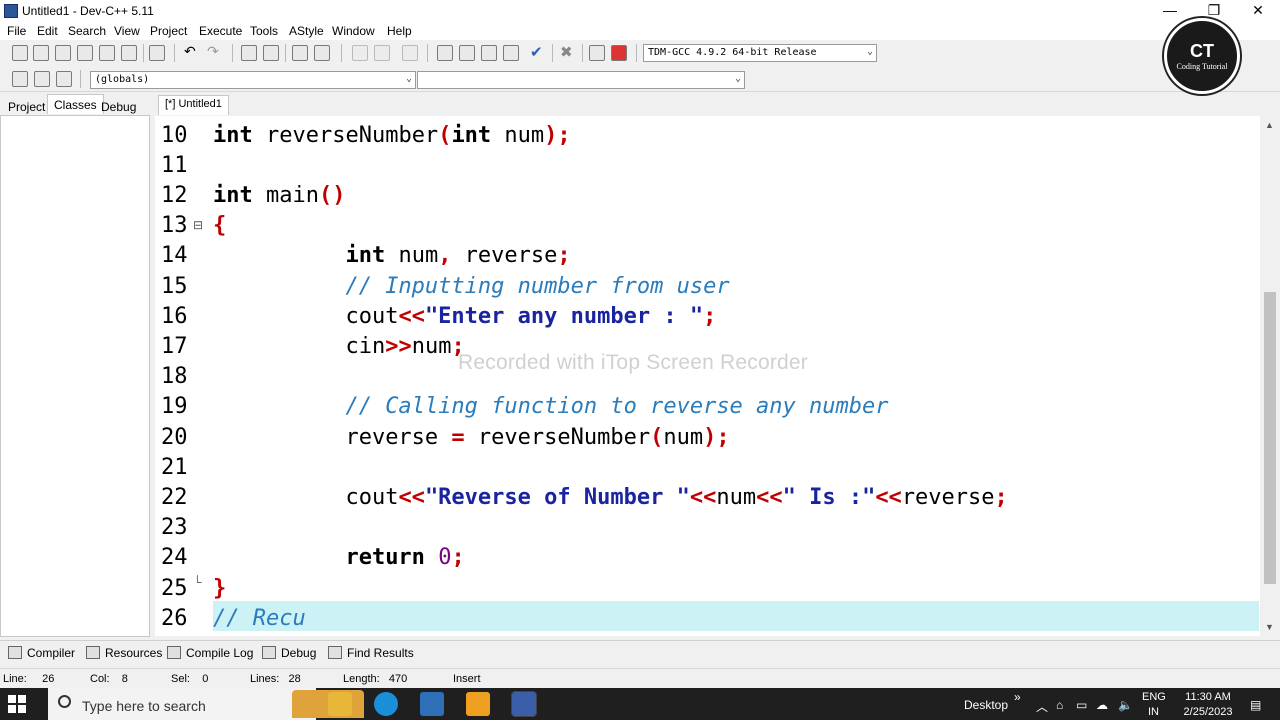 This screenshot has width=1280, height=720. I want to click on notification-icon: ▤, so click(1255, 705).